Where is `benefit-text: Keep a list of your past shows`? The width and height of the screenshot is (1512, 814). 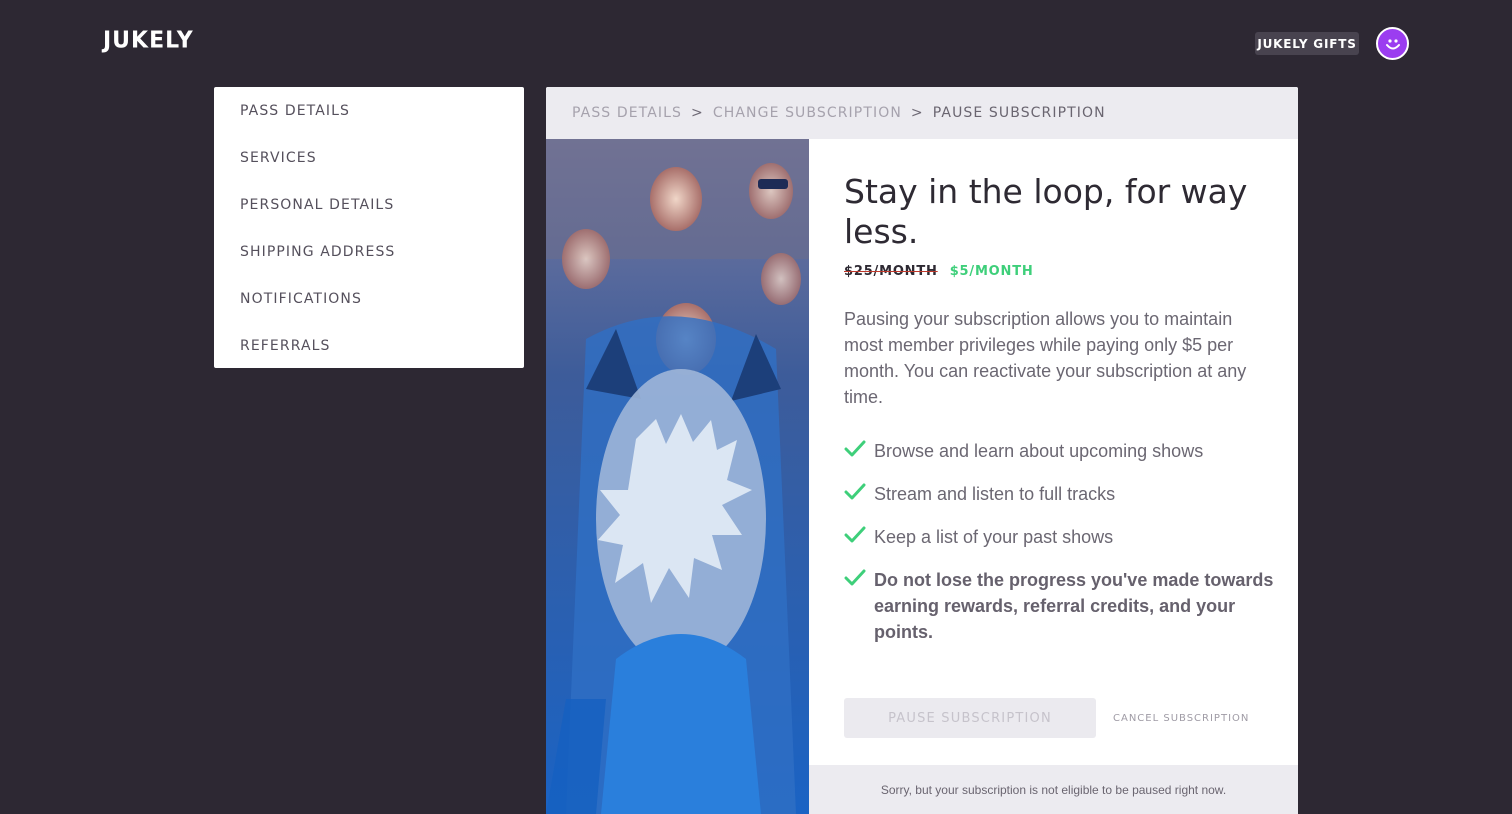 benefit-text: Keep a list of your past shows is located at coordinates (994, 537).